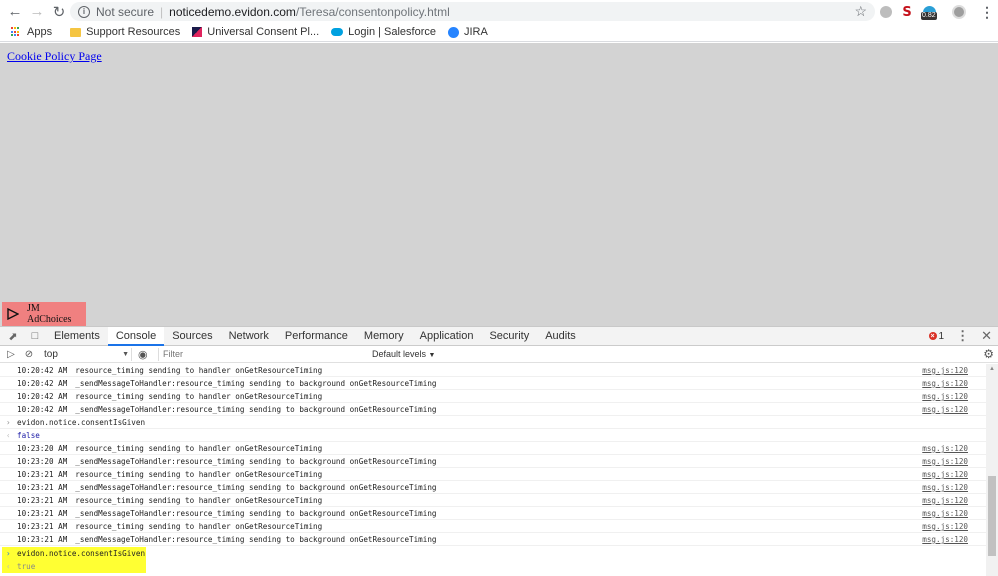 Image resolution: width=998 pixels, height=576 pixels. Describe the element at coordinates (959, 12) in the screenshot. I see `profile-avatar-icon` at that location.